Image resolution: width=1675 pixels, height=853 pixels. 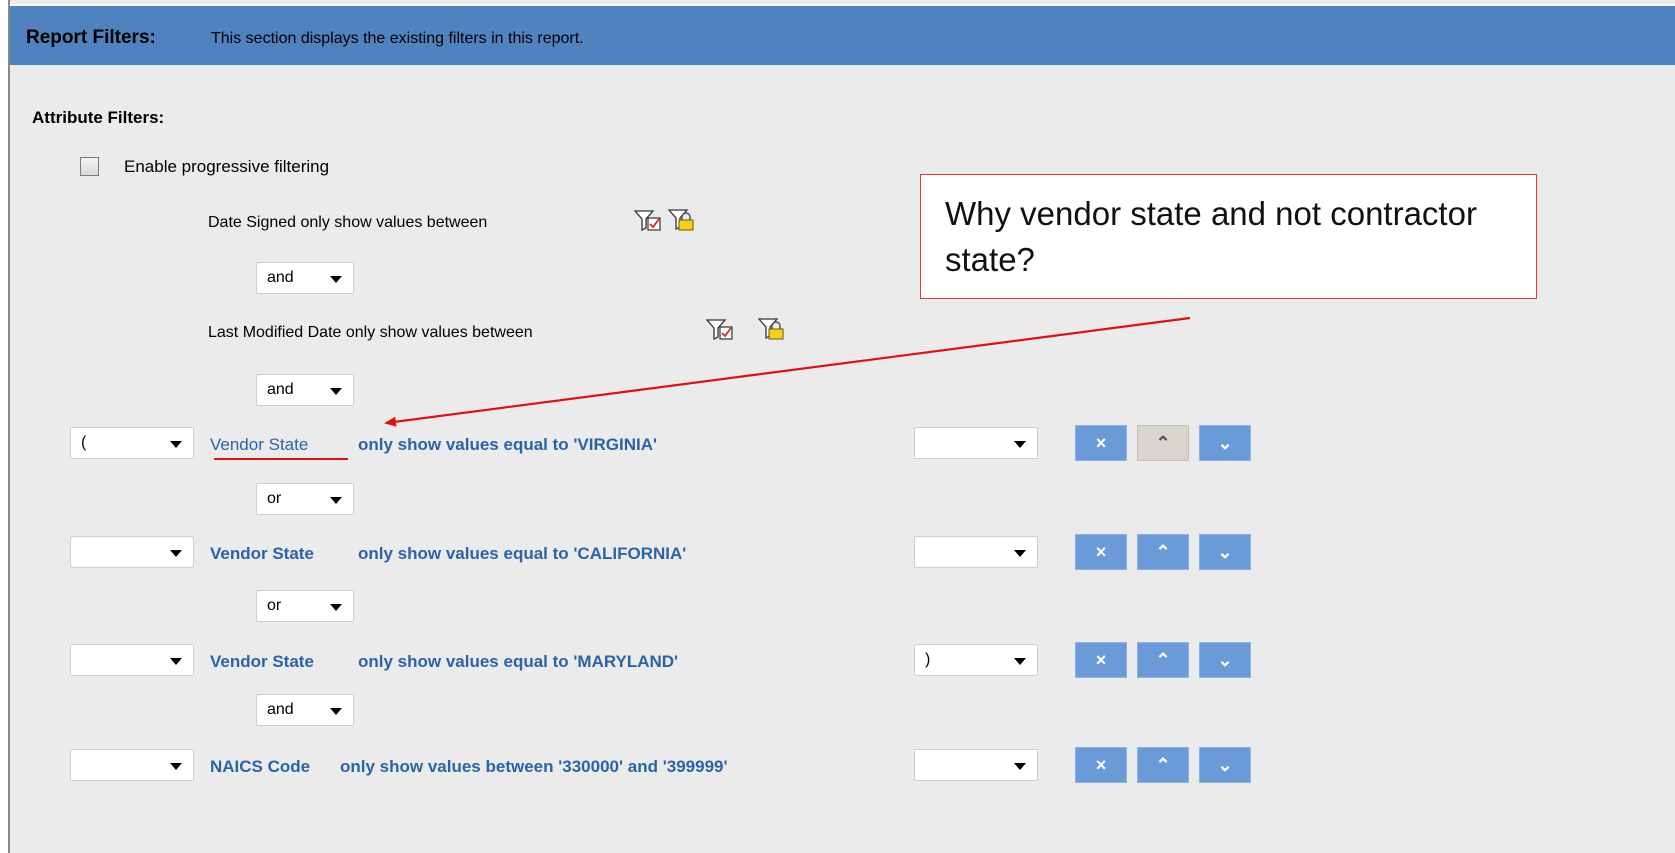 What do you see at coordinates (348, 222) in the screenshot?
I see `date-signed-filter-text: Date Signed only show values between` at bounding box center [348, 222].